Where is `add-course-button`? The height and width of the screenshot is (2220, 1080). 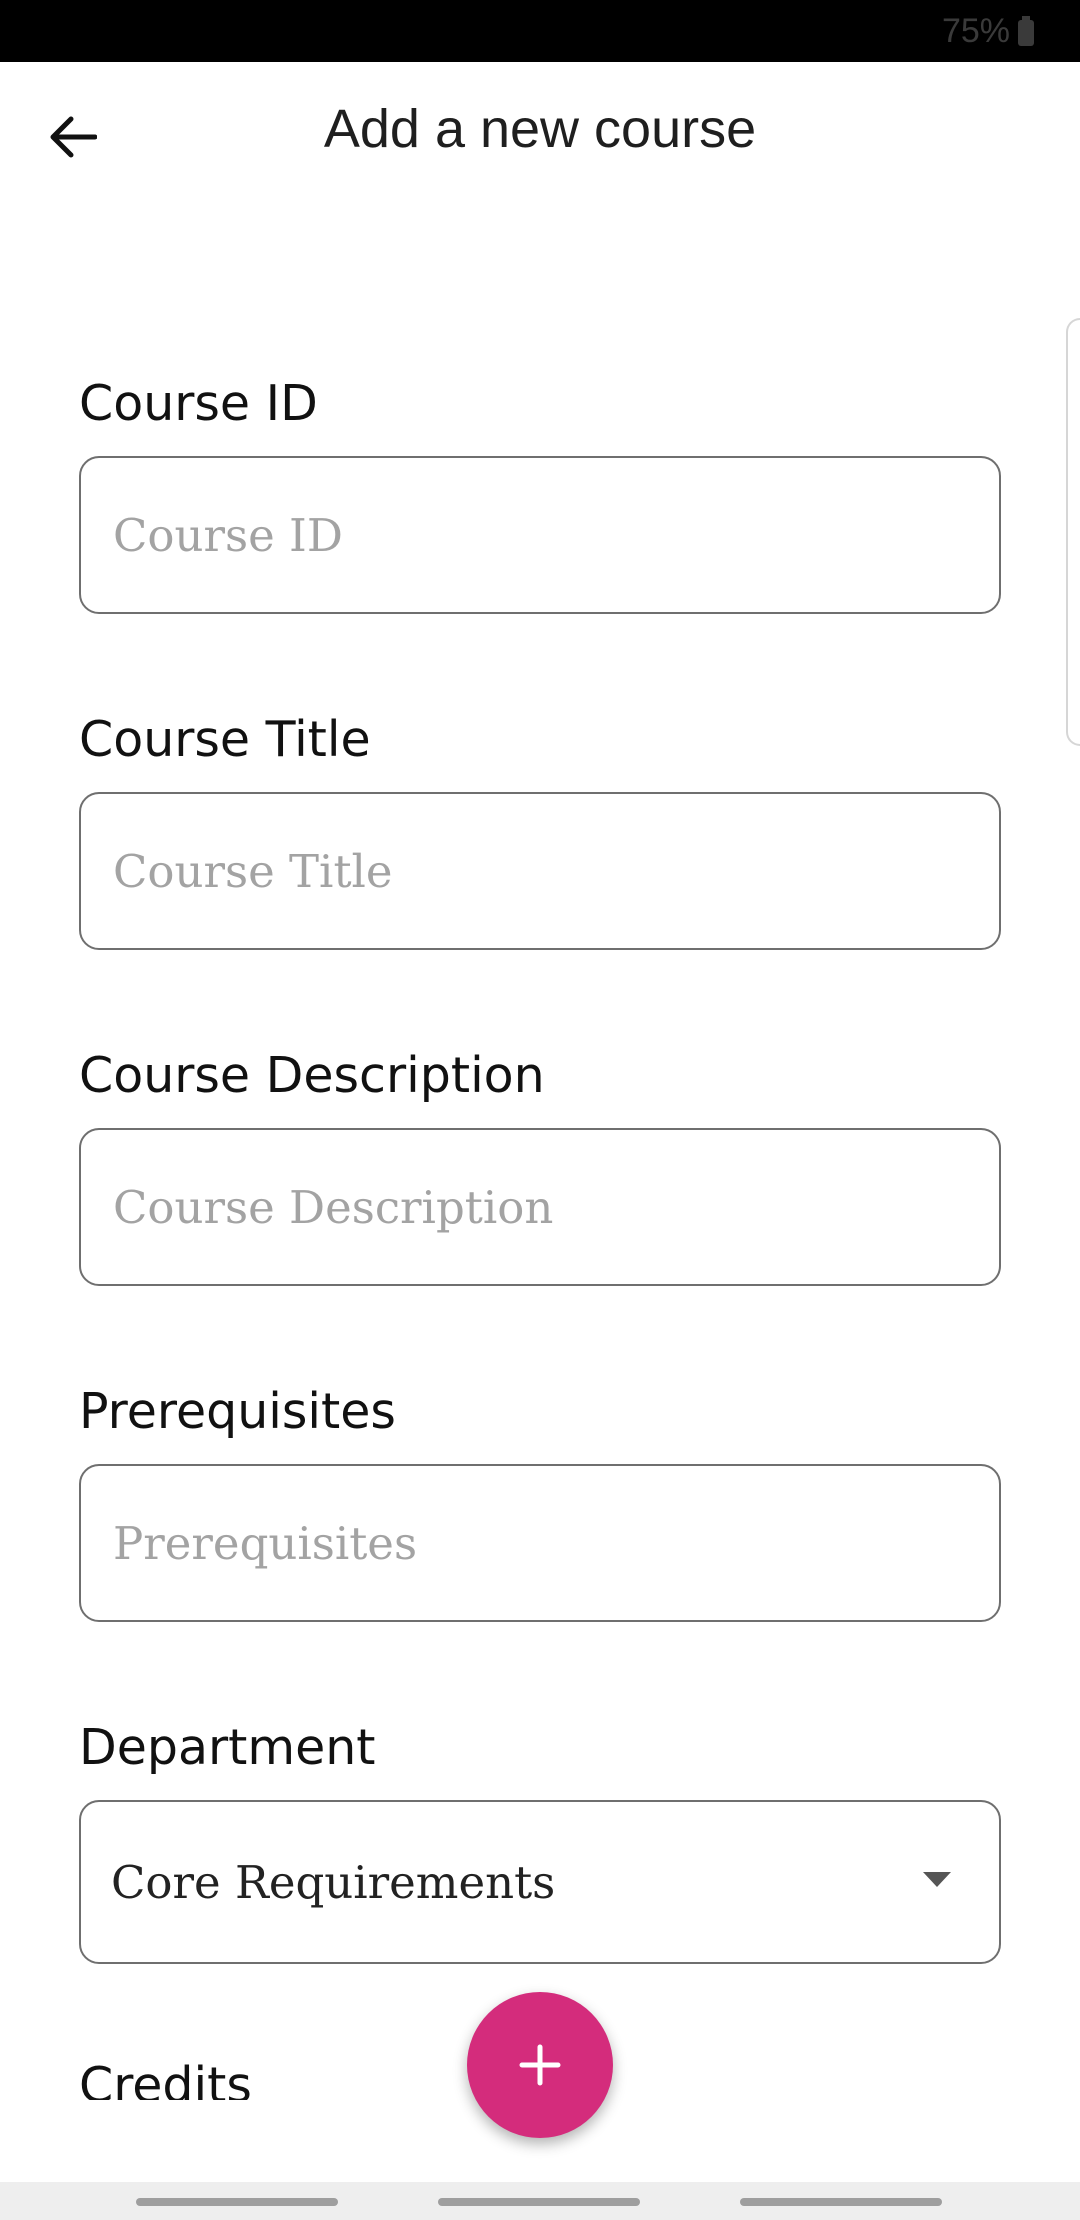
add-course-button is located at coordinates (540, 2065).